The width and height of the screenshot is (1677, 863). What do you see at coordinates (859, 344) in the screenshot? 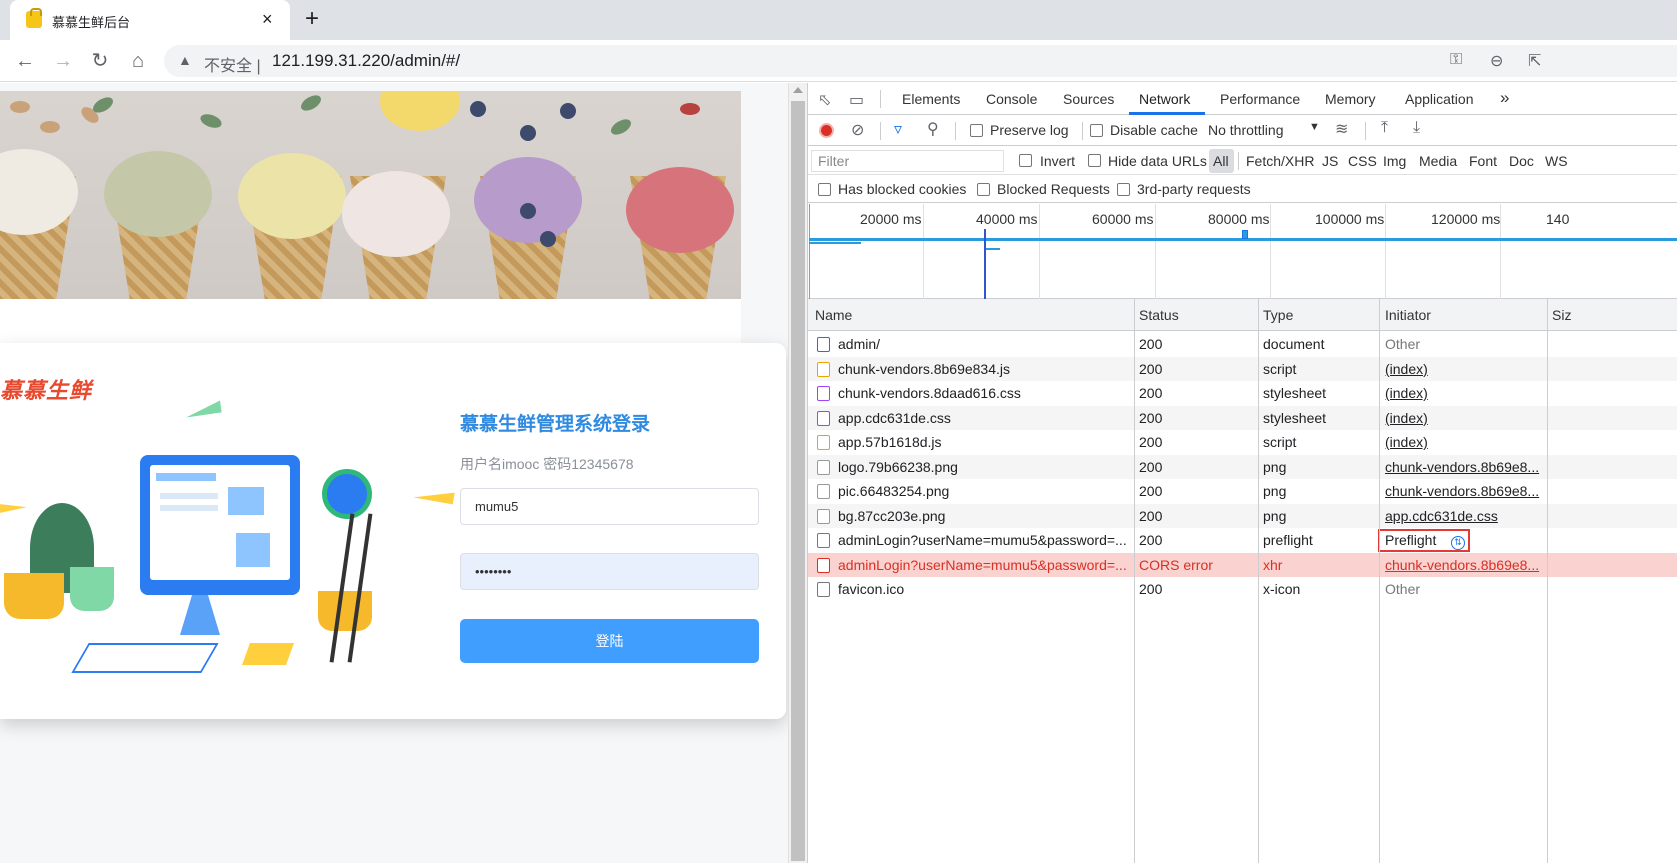
I see `request-name: admin/` at bounding box center [859, 344].